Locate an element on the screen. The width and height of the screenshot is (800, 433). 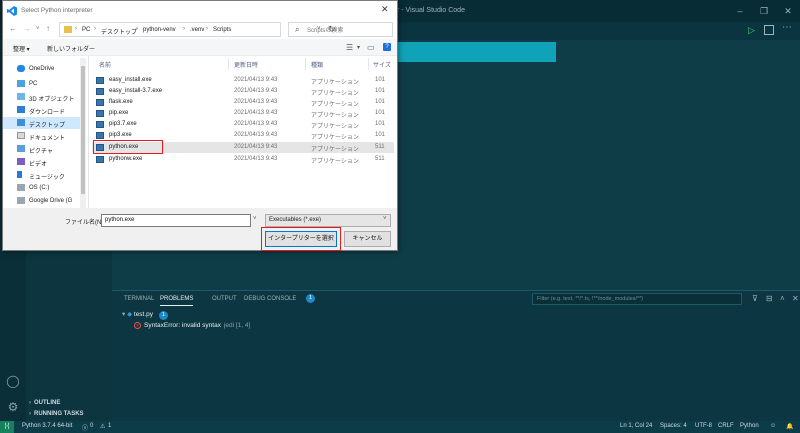
nav-item-onedrive: OneDrive is located at coordinates (43, 69).